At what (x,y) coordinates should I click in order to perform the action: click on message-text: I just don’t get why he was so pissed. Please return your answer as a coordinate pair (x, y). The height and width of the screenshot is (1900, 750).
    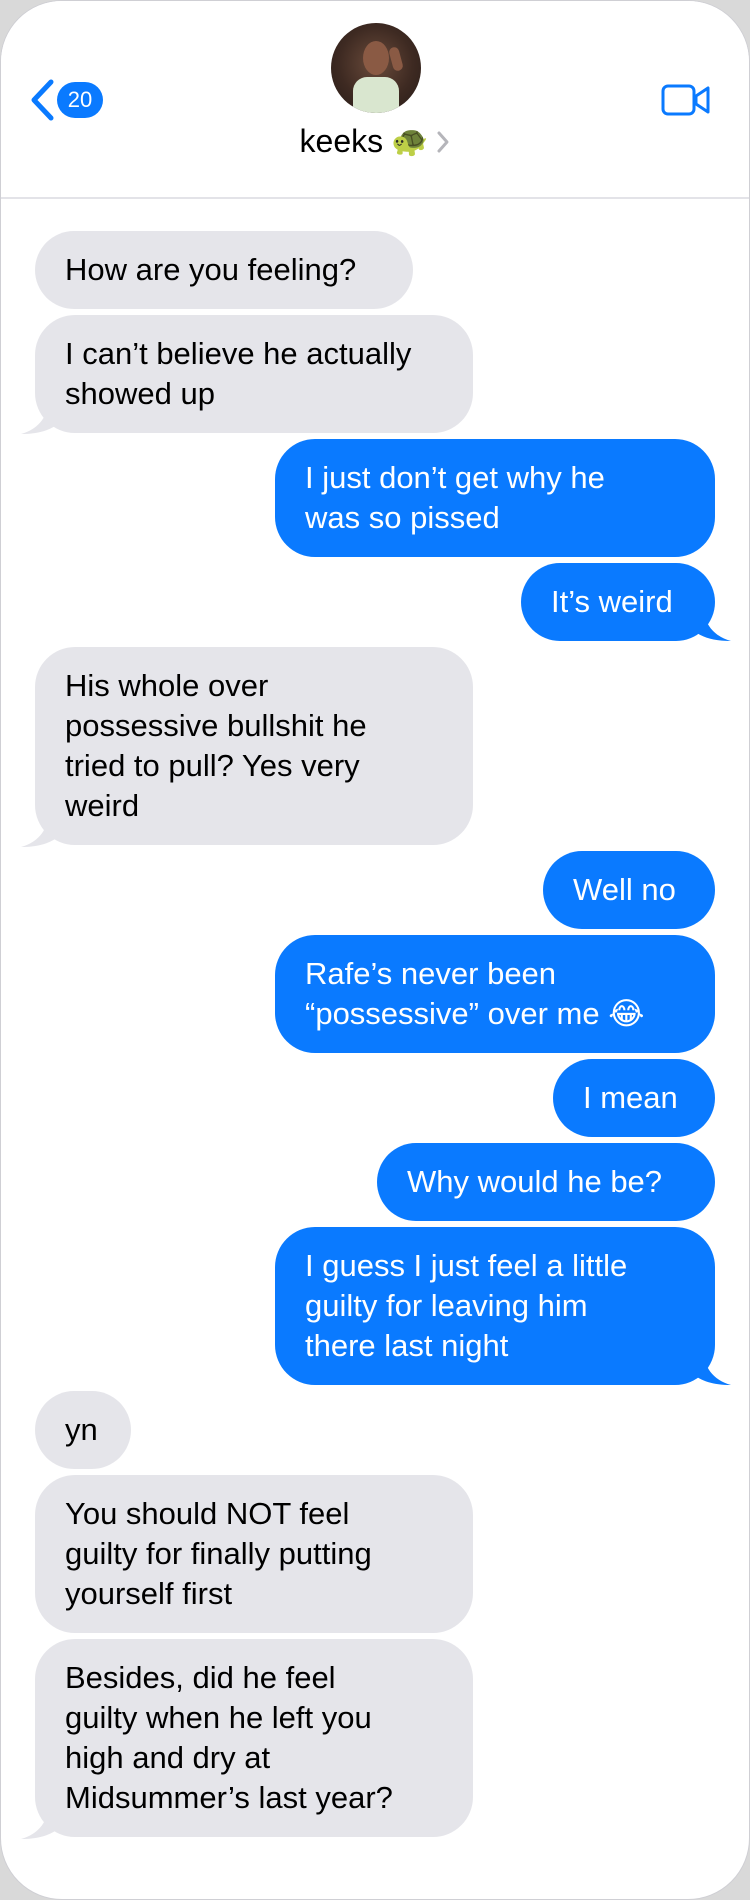
    Looking at the image, I should click on (455, 497).